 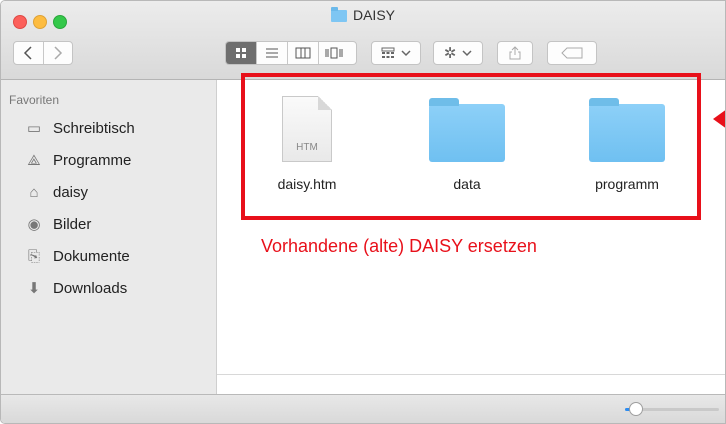 What do you see at coordinates (399, 246) in the screenshot?
I see `annotation-text: Vorhandene (alte) DAISY ersetzen` at bounding box center [399, 246].